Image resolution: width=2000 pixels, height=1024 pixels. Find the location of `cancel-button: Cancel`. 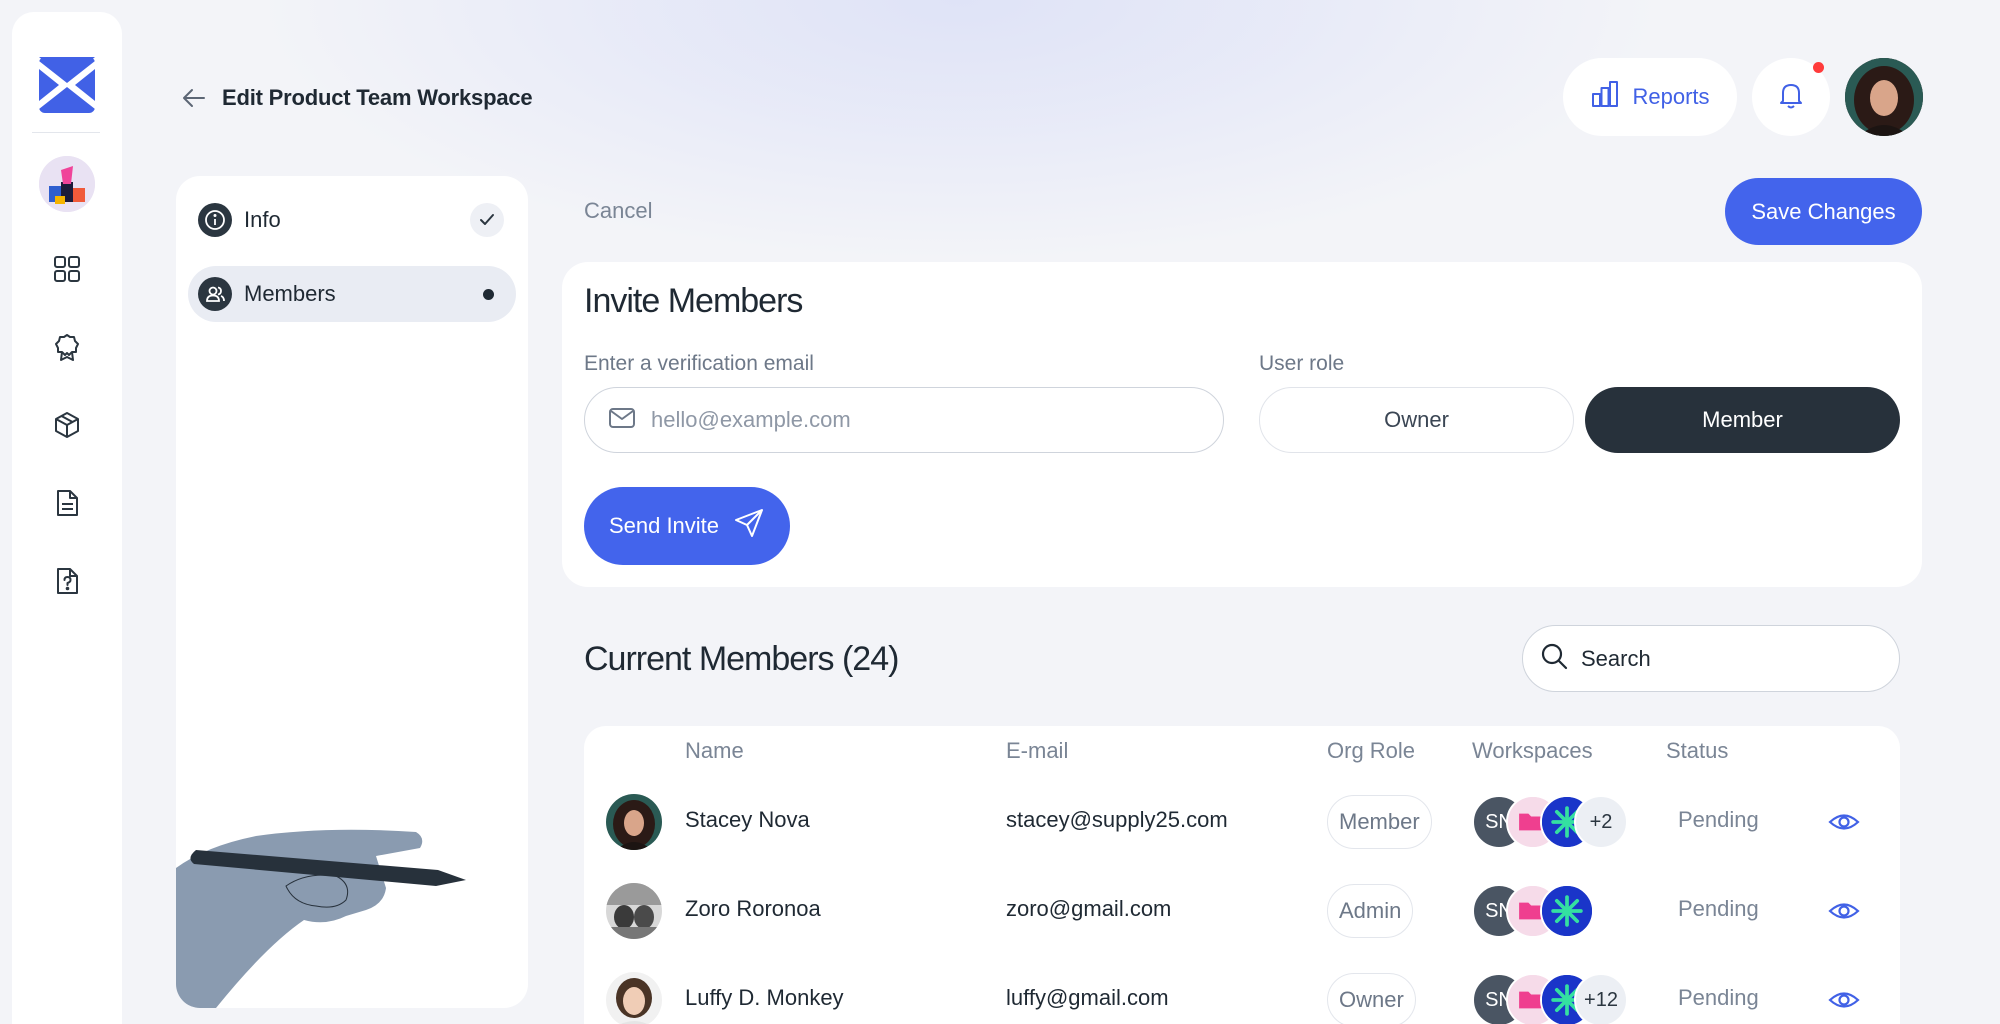

cancel-button: Cancel is located at coordinates (618, 211).